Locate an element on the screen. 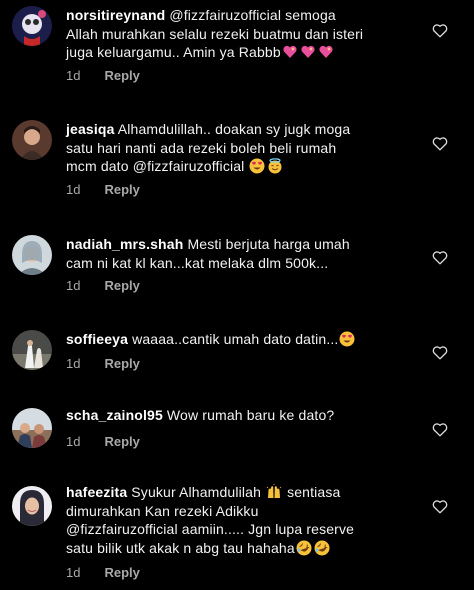 This screenshot has width=474, height=590. comment-username: jeasiqa is located at coordinates (90, 129).